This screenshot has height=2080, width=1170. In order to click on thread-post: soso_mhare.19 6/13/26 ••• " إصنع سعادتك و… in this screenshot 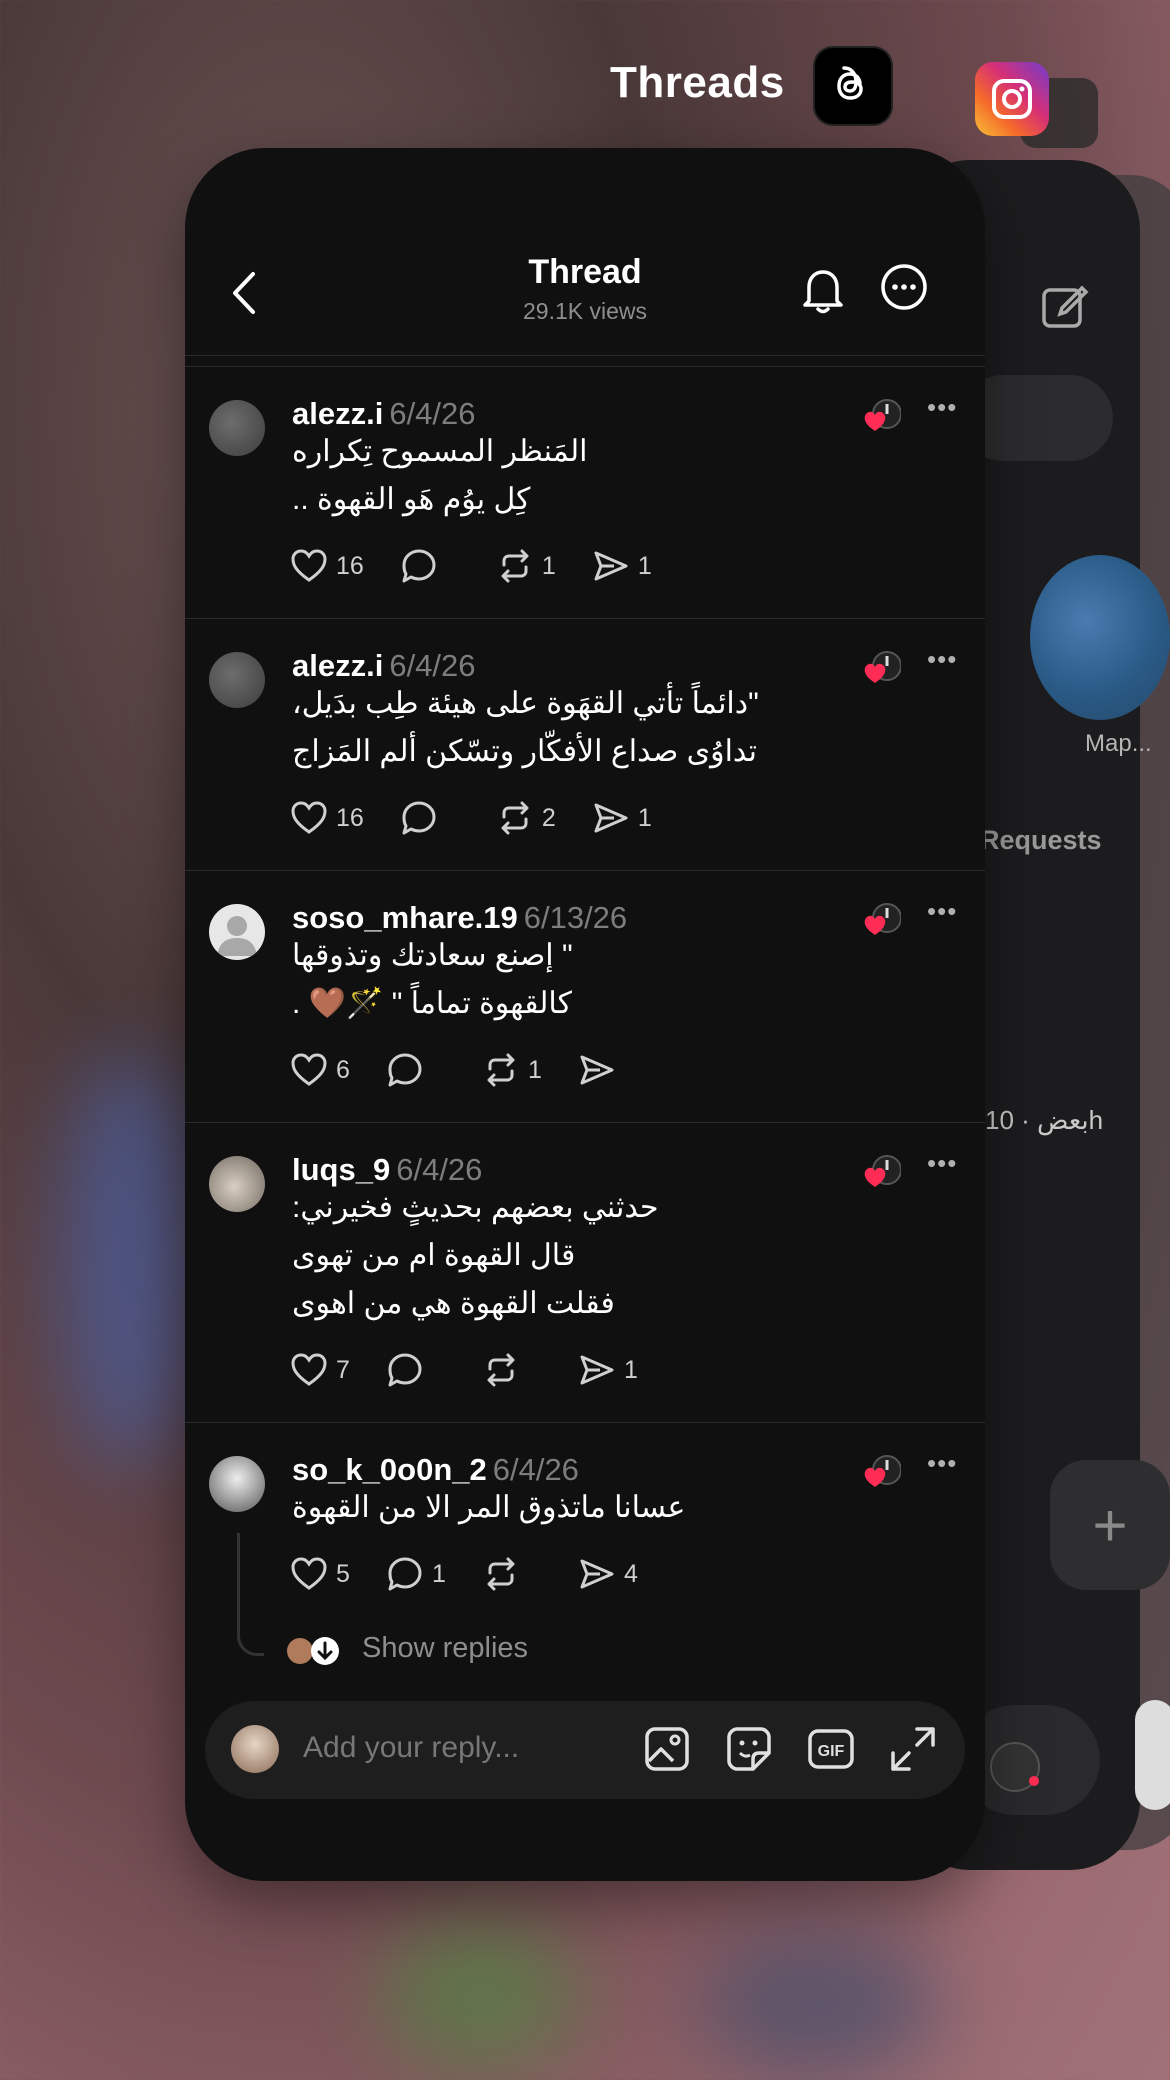, I will do `click(585, 997)`.